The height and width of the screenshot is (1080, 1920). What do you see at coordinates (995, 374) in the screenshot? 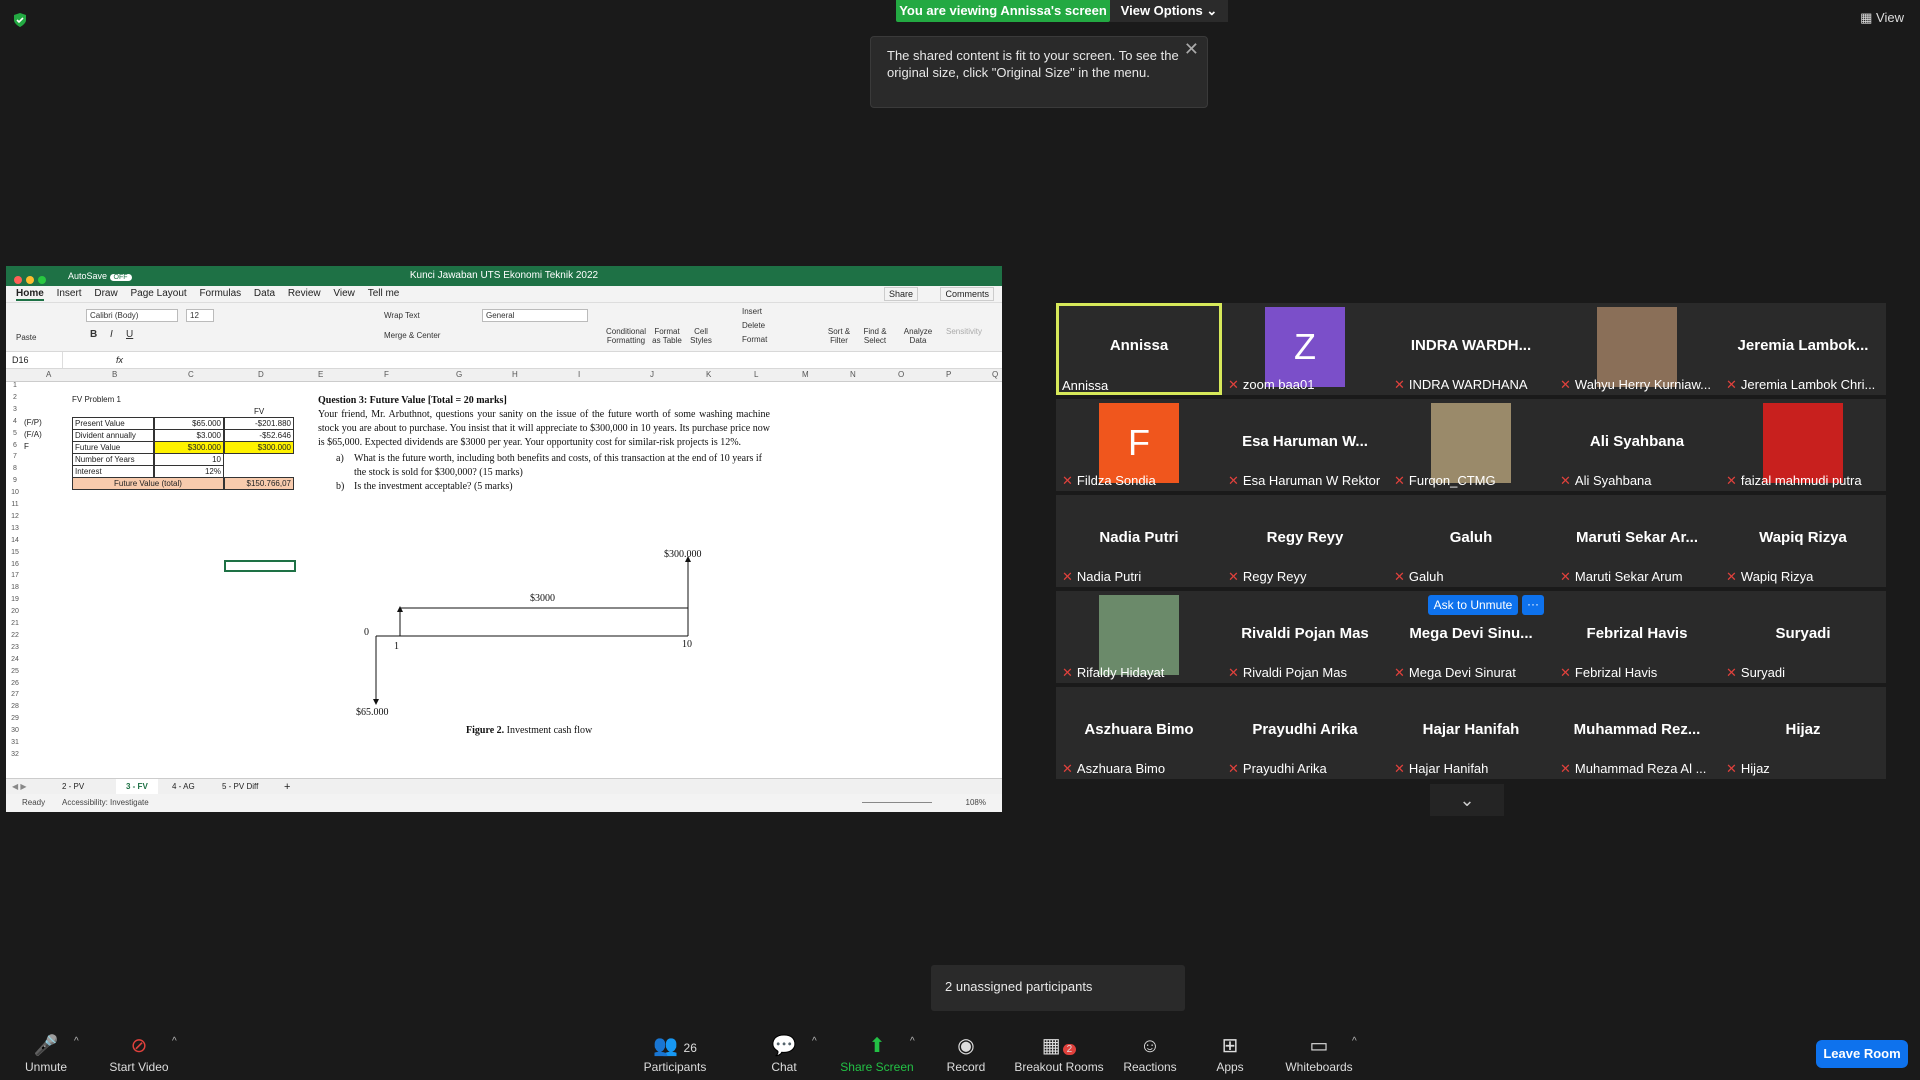
I see `col-q: Q` at bounding box center [995, 374].